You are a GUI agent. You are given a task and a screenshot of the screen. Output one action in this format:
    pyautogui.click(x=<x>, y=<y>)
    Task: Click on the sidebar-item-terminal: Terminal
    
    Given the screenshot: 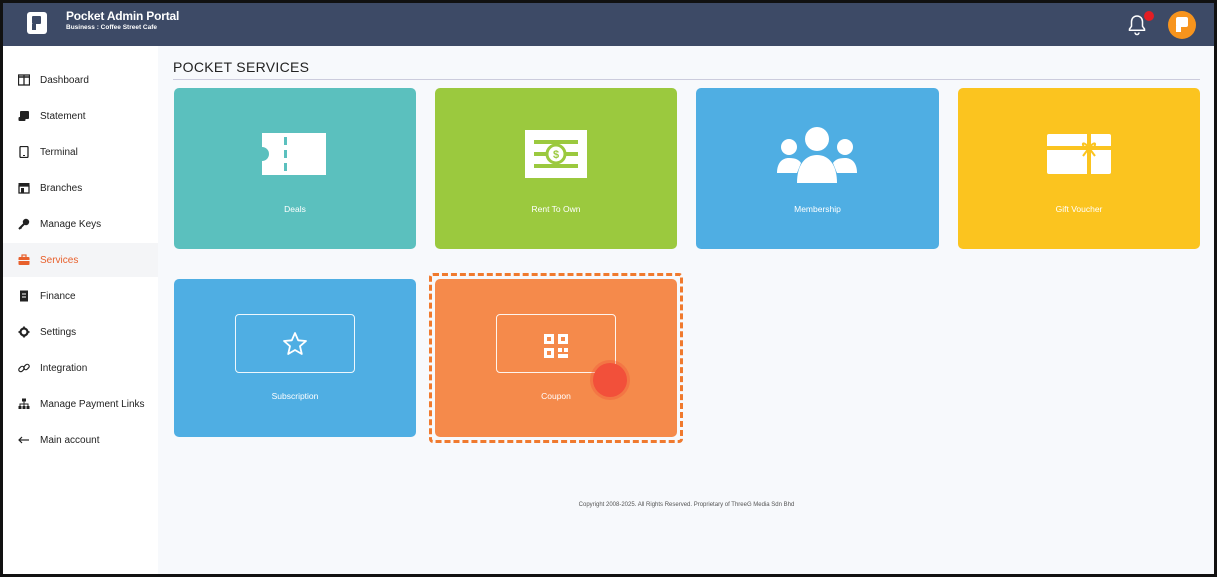 What is the action you would take?
    pyautogui.click(x=80, y=152)
    